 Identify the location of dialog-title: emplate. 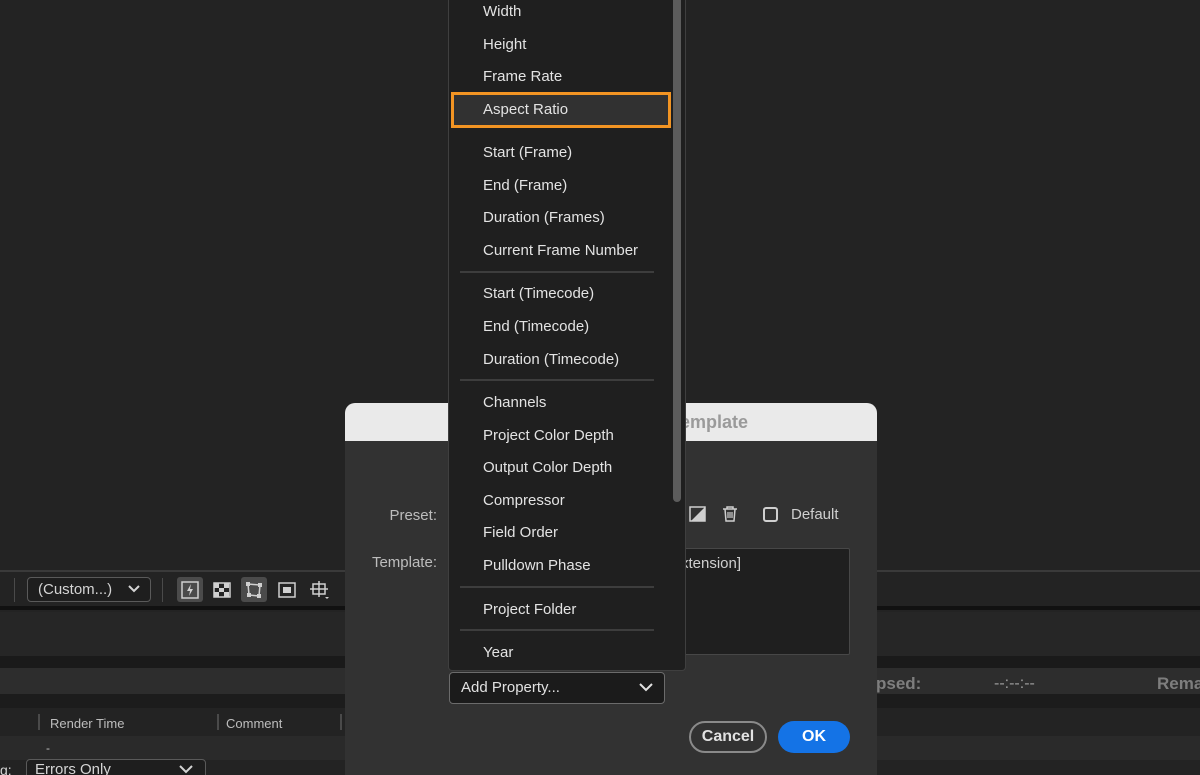
(714, 422).